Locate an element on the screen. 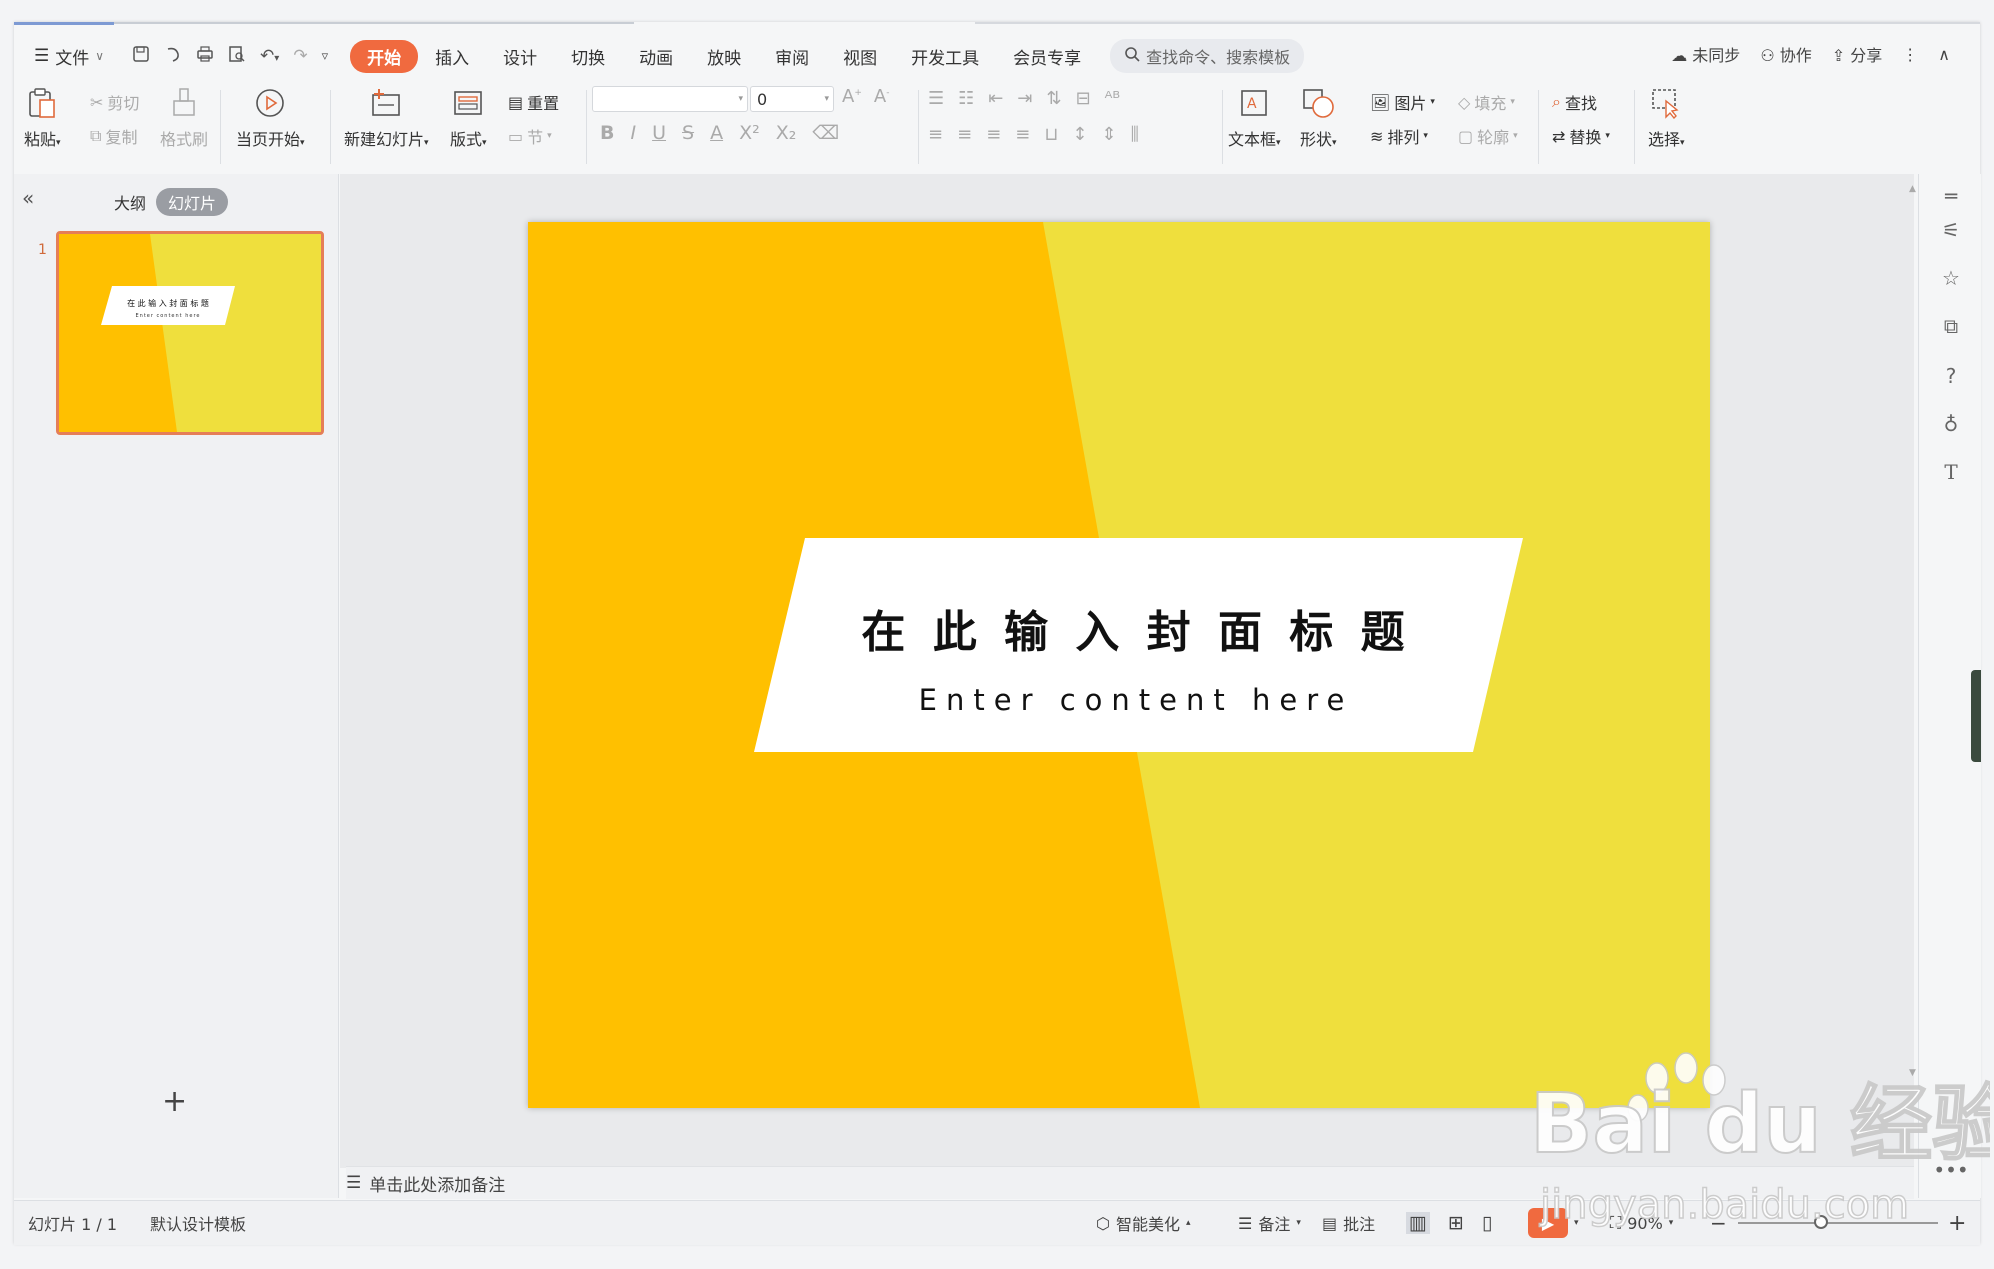  picture-button: 🖼 图片 ▾ is located at coordinates (1402, 102).